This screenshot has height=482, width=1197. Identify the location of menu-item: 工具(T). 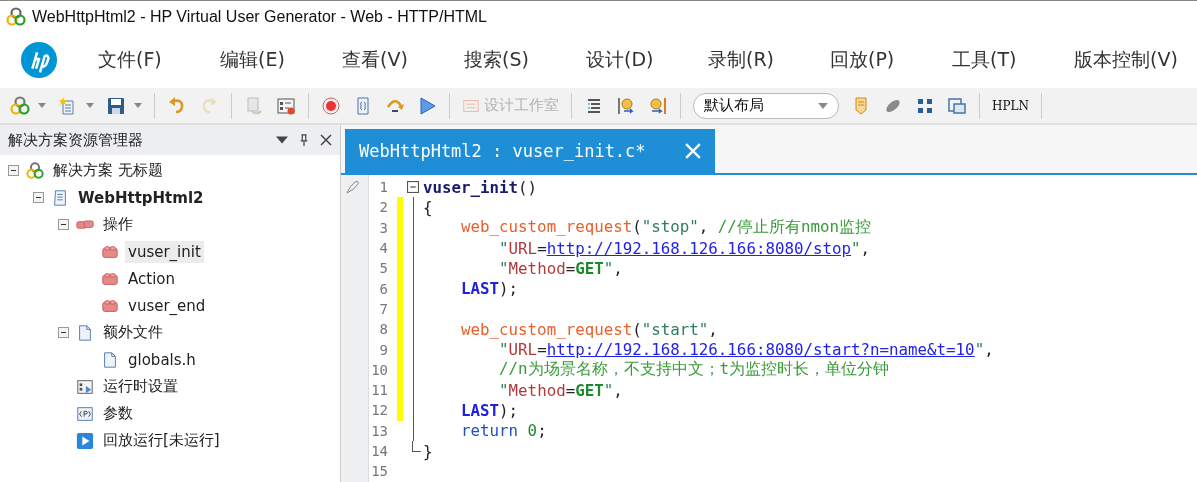
(1013, 60).